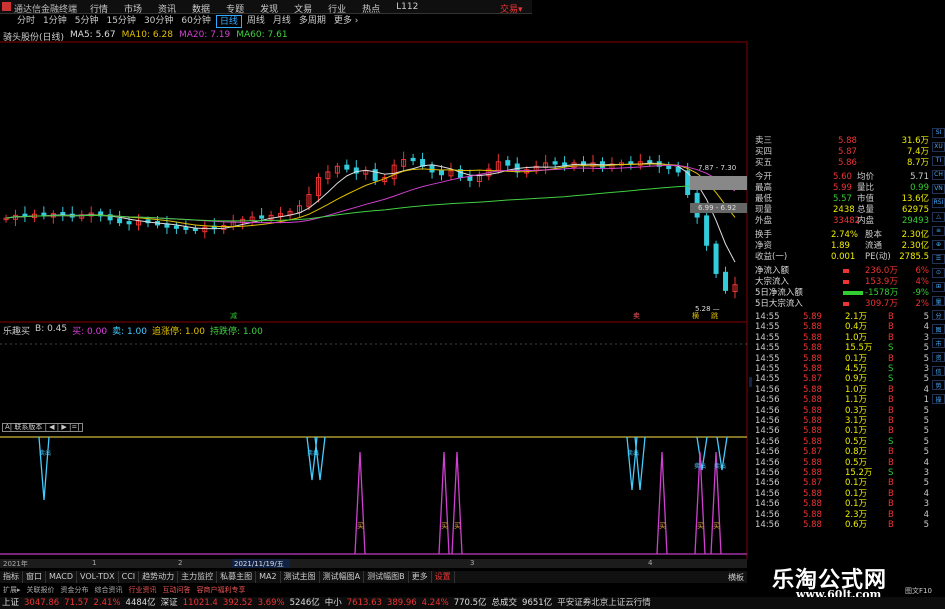  Describe the element at coordinates (386, 577) in the screenshot. I see `indicator-tab: 测试幅图B` at that location.